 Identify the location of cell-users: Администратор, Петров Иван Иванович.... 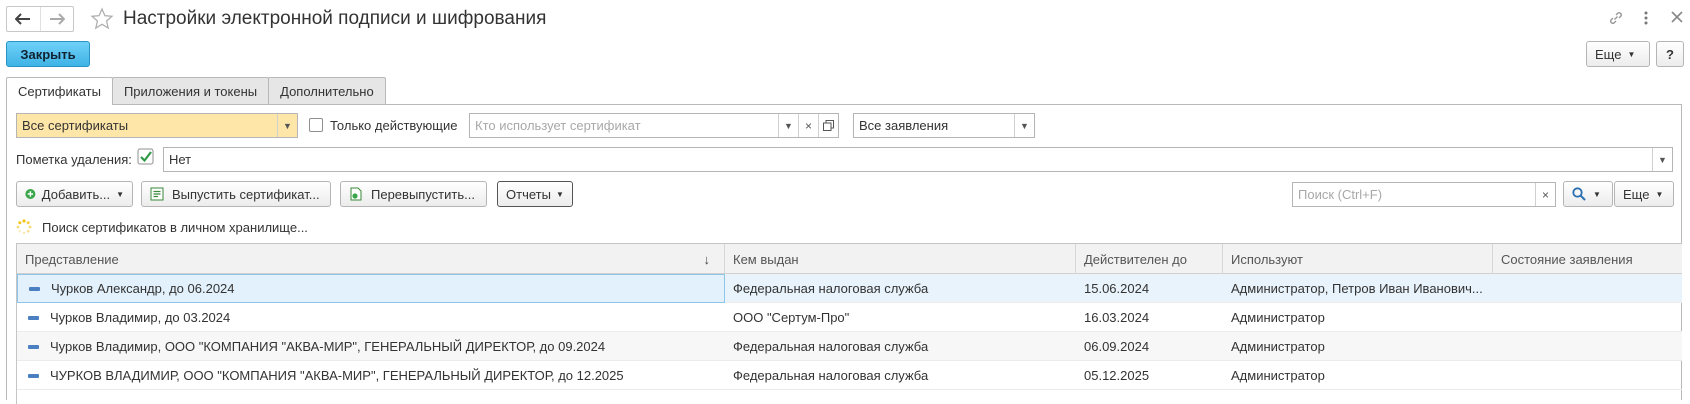
(1355, 288).